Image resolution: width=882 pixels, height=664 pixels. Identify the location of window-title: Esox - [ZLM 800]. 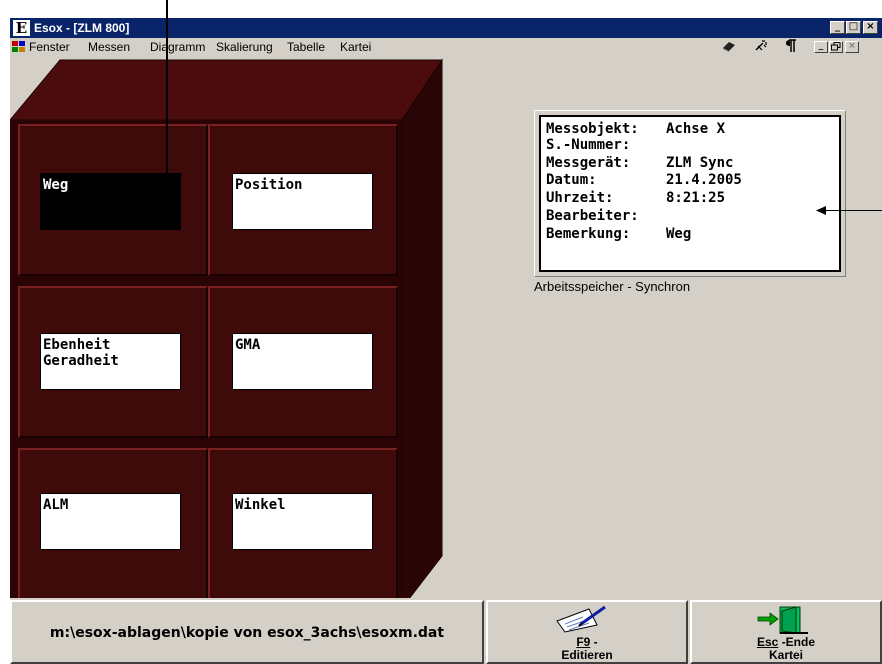
(82, 28).